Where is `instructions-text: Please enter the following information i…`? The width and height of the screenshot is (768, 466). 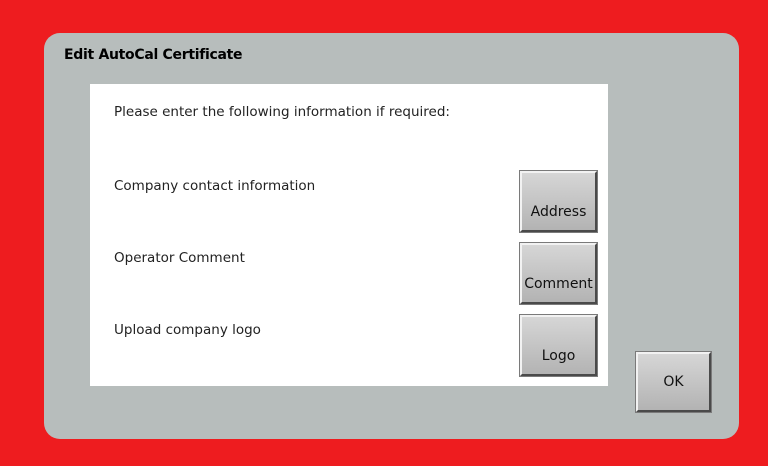
instructions-text: Please enter the following information i… is located at coordinates (282, 112).